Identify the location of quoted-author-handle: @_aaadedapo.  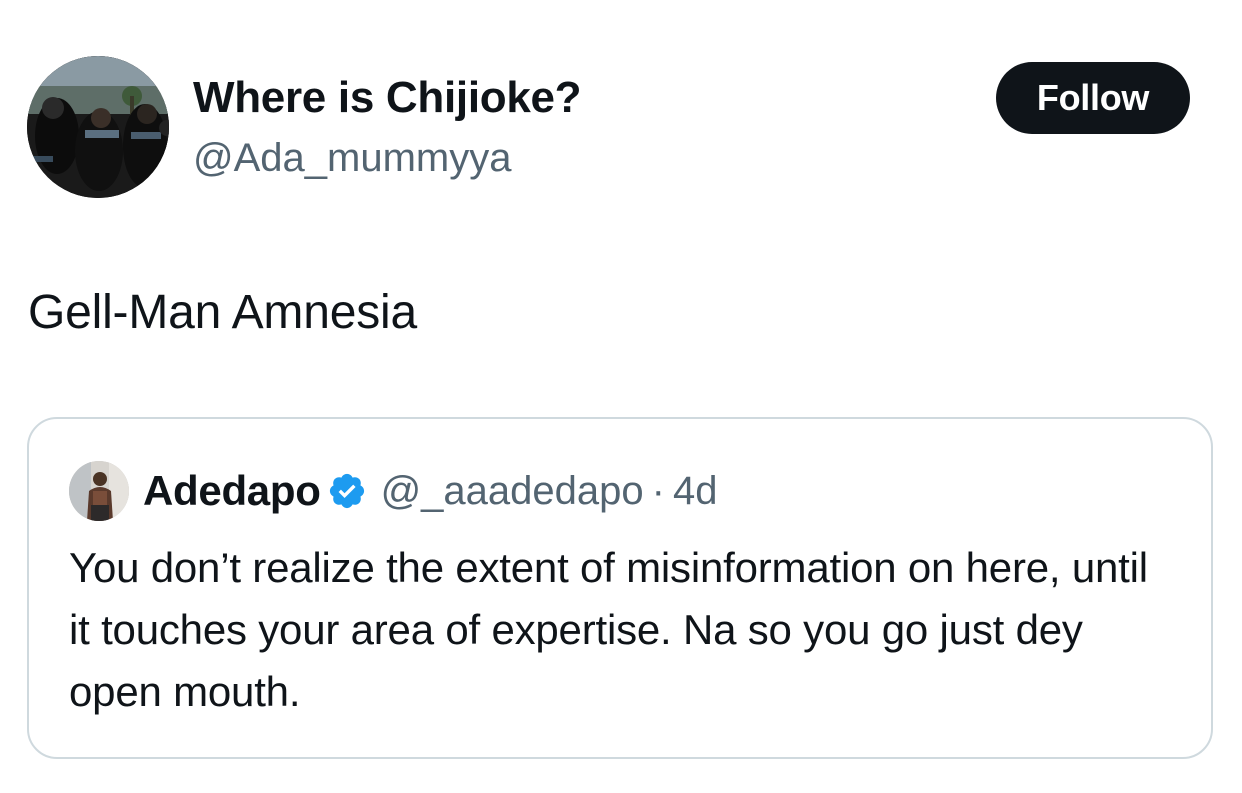
(512, 491).